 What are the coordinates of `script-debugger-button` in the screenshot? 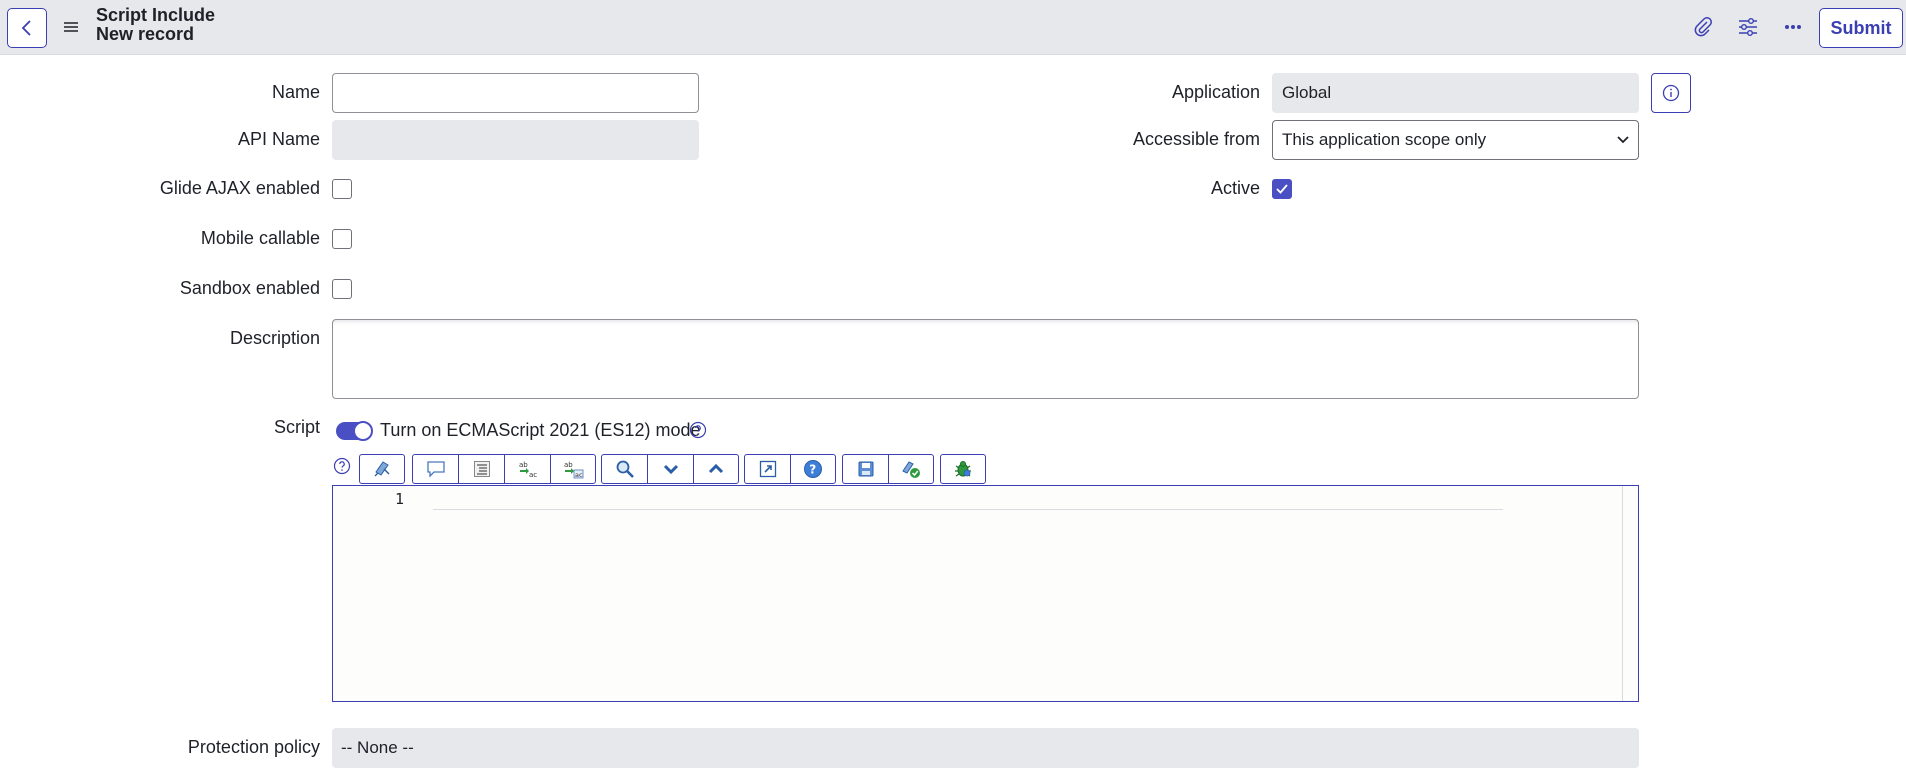 It's located at (963, 469).